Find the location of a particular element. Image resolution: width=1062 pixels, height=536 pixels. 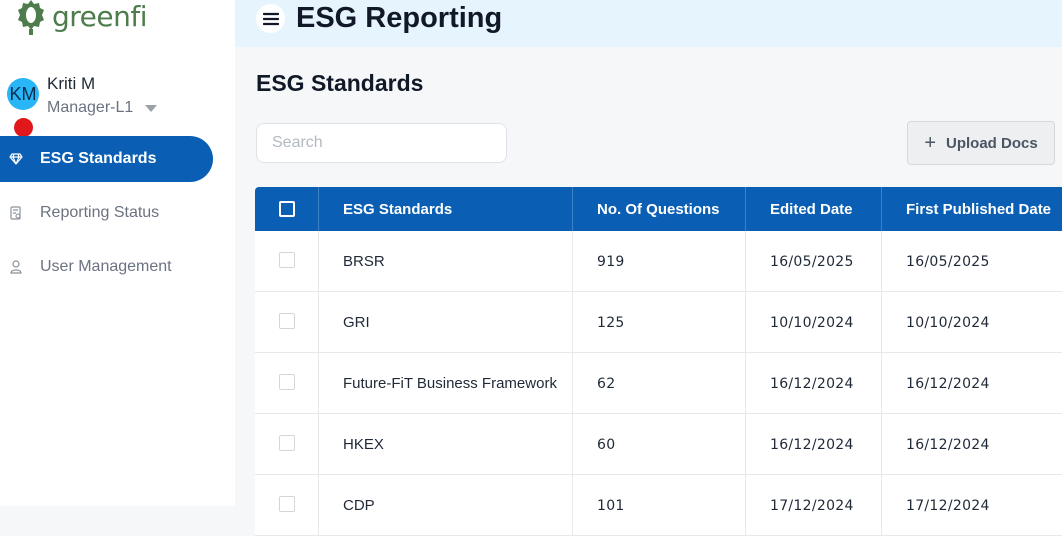

user-name: Kriti M is located at coordinates (71, 83).